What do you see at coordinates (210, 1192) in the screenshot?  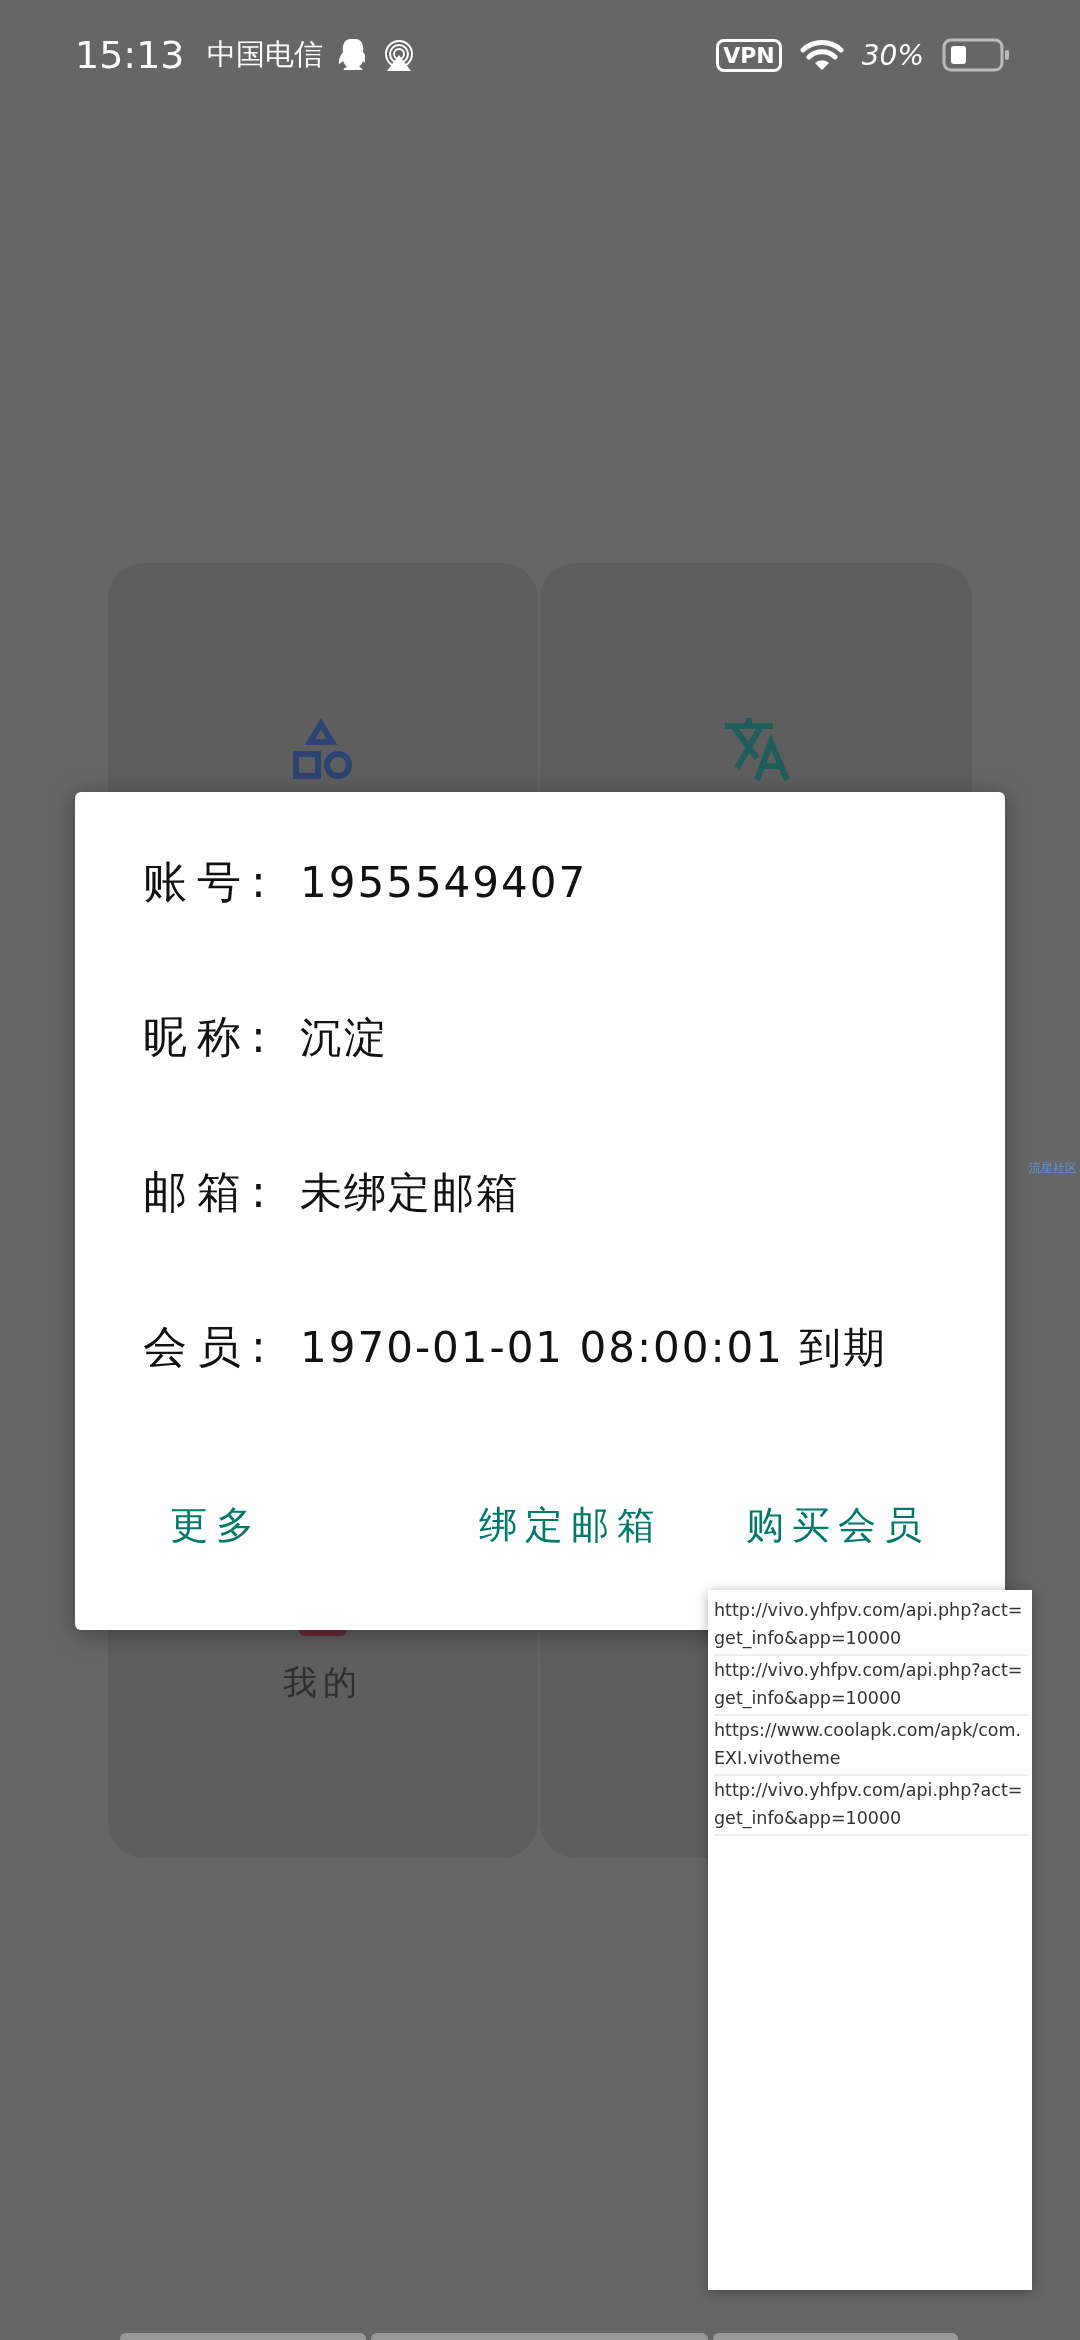 I see `field-label: 邮箱:` at bounding box center [210, 1192].